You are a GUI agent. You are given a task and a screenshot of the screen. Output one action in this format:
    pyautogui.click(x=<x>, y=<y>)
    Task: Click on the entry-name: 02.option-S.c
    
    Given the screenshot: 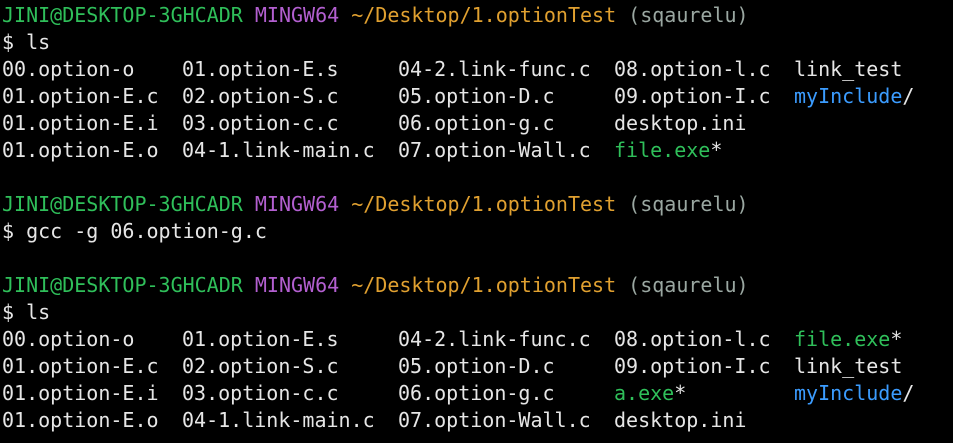 What is the action you would take?
    pyautogui.click(x=260, y=96)
    